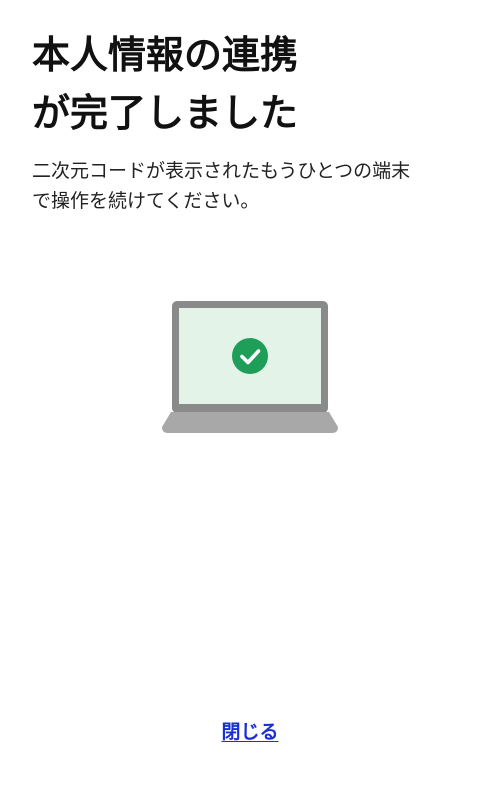 The height and width of the screenshot is (788, 500). I want to click on laptop-check-icon, so click(250, 367).